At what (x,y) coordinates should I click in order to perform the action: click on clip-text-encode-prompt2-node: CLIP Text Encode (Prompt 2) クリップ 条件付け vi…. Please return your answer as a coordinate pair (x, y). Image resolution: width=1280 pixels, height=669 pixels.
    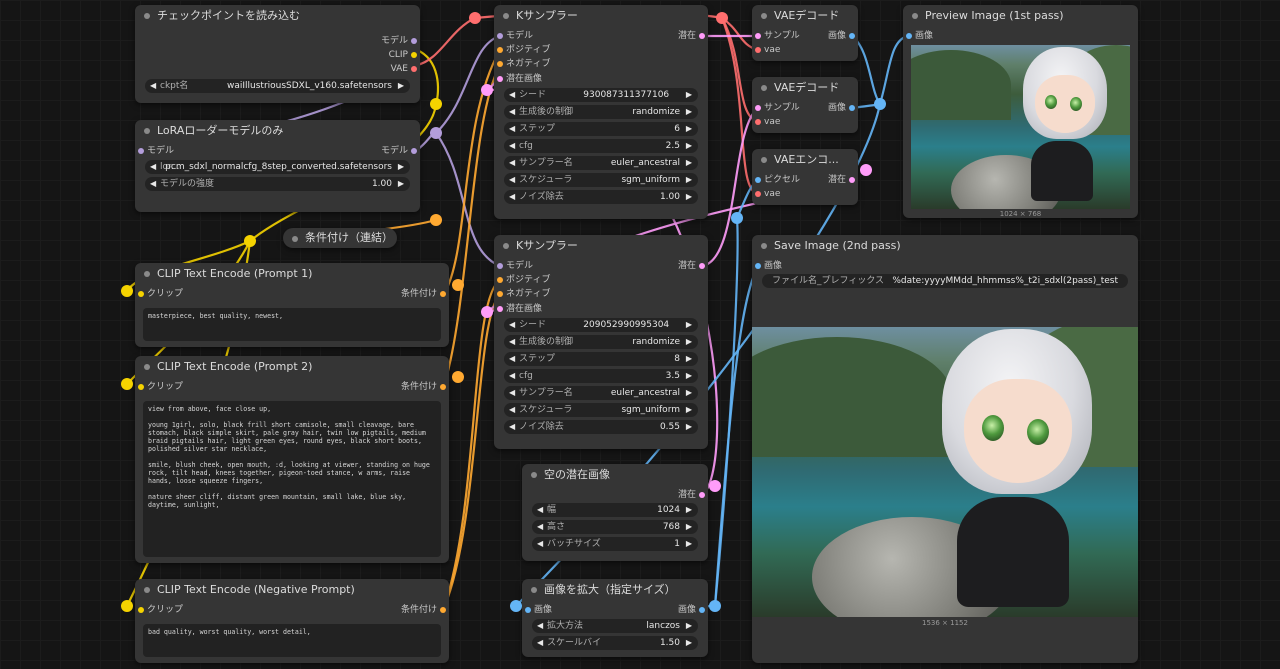
    Looking at the image, I should click on (292, 459).